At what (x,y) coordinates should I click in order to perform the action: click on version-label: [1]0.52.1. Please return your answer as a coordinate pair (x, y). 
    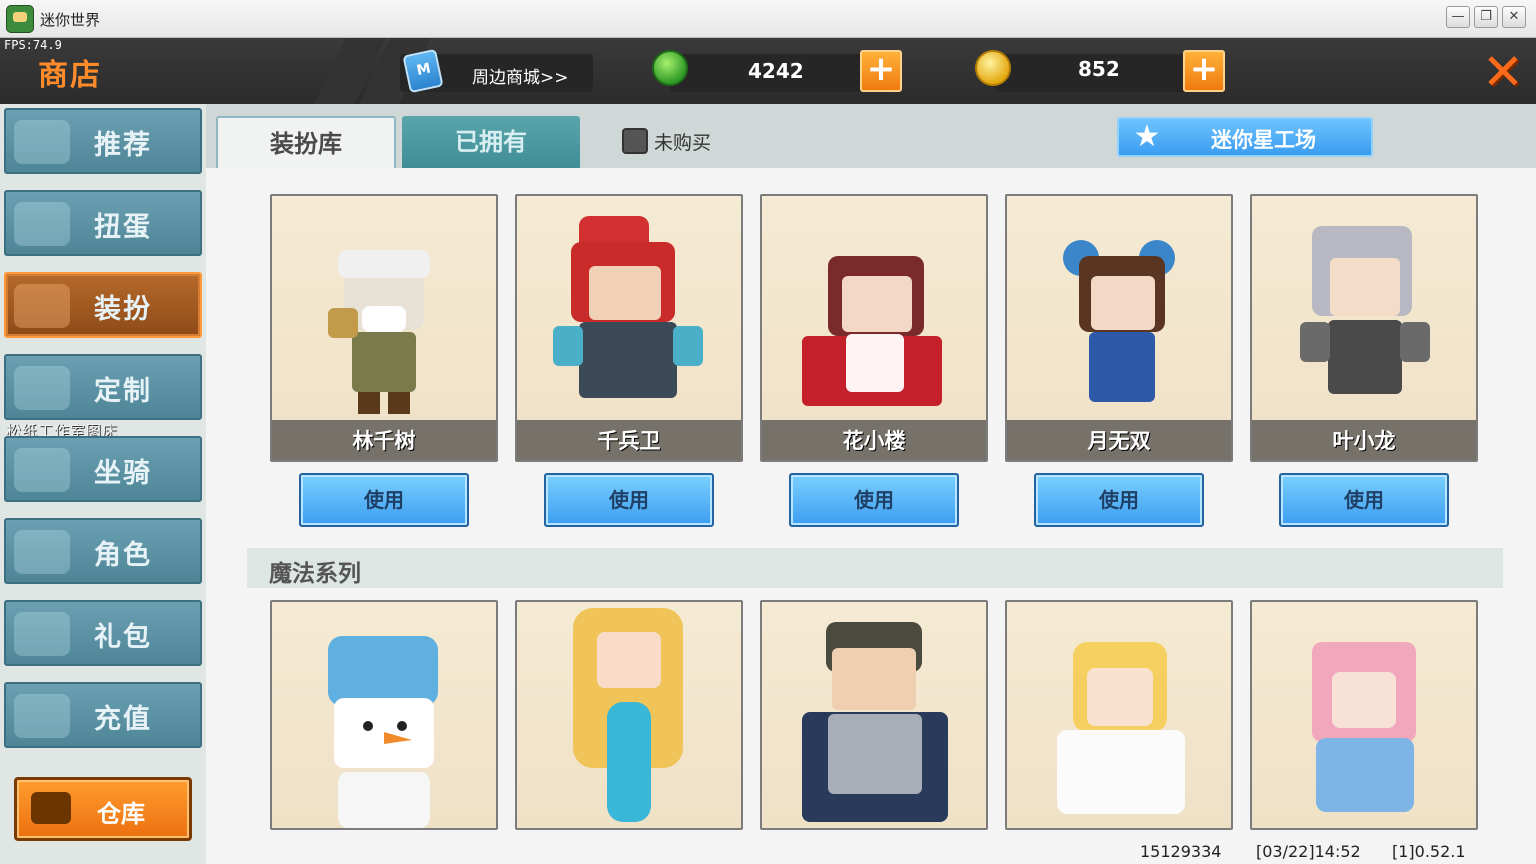
    Looking at the image, I should click on (1429, 851).